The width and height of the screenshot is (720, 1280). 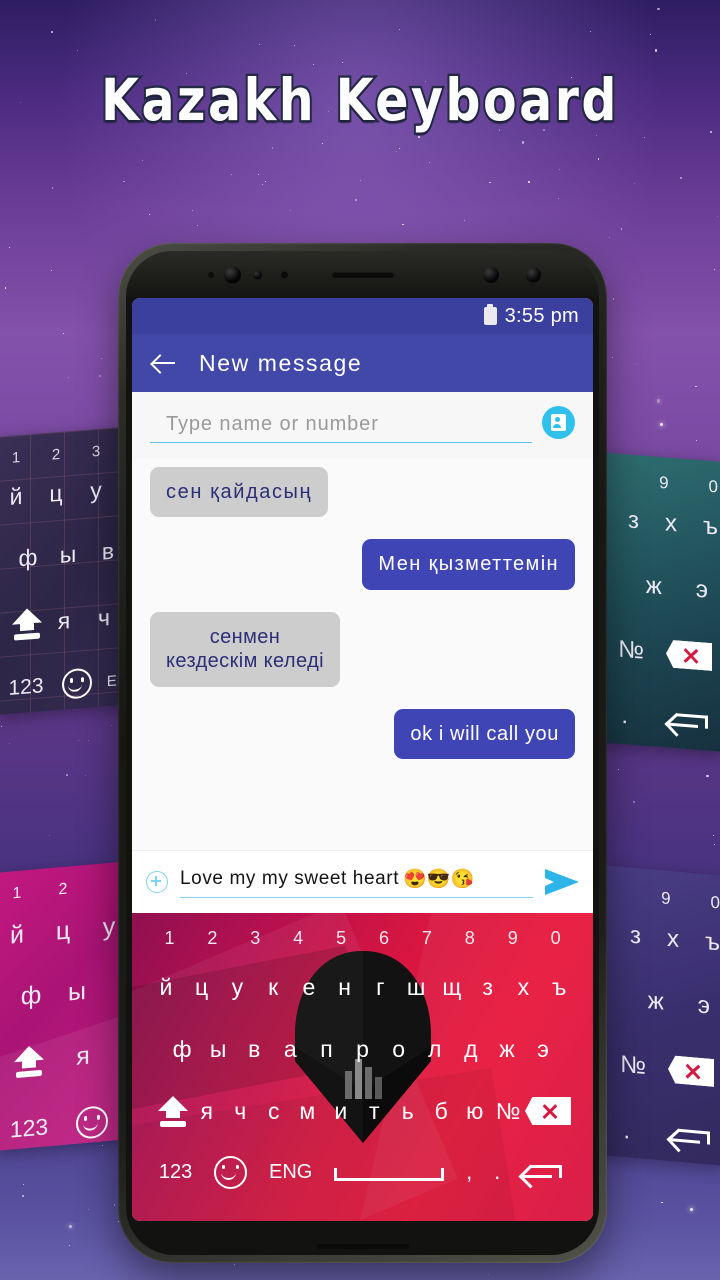 I want to click on key-3: 3, so click(x=255, y=938).